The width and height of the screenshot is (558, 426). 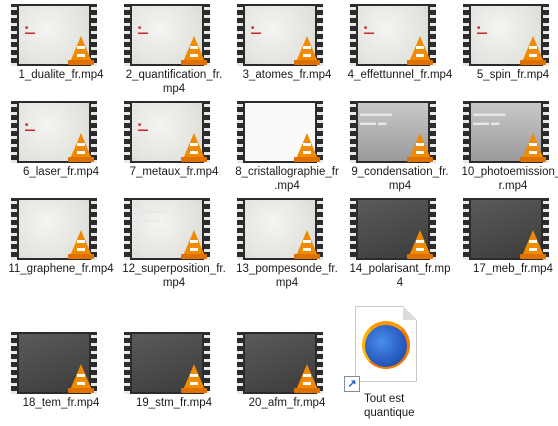 What do you see at coordinates (287, 403) in the screenshot?
I see `file-label: 20_afm_fr.mp4` at bounding box center [287, 403].